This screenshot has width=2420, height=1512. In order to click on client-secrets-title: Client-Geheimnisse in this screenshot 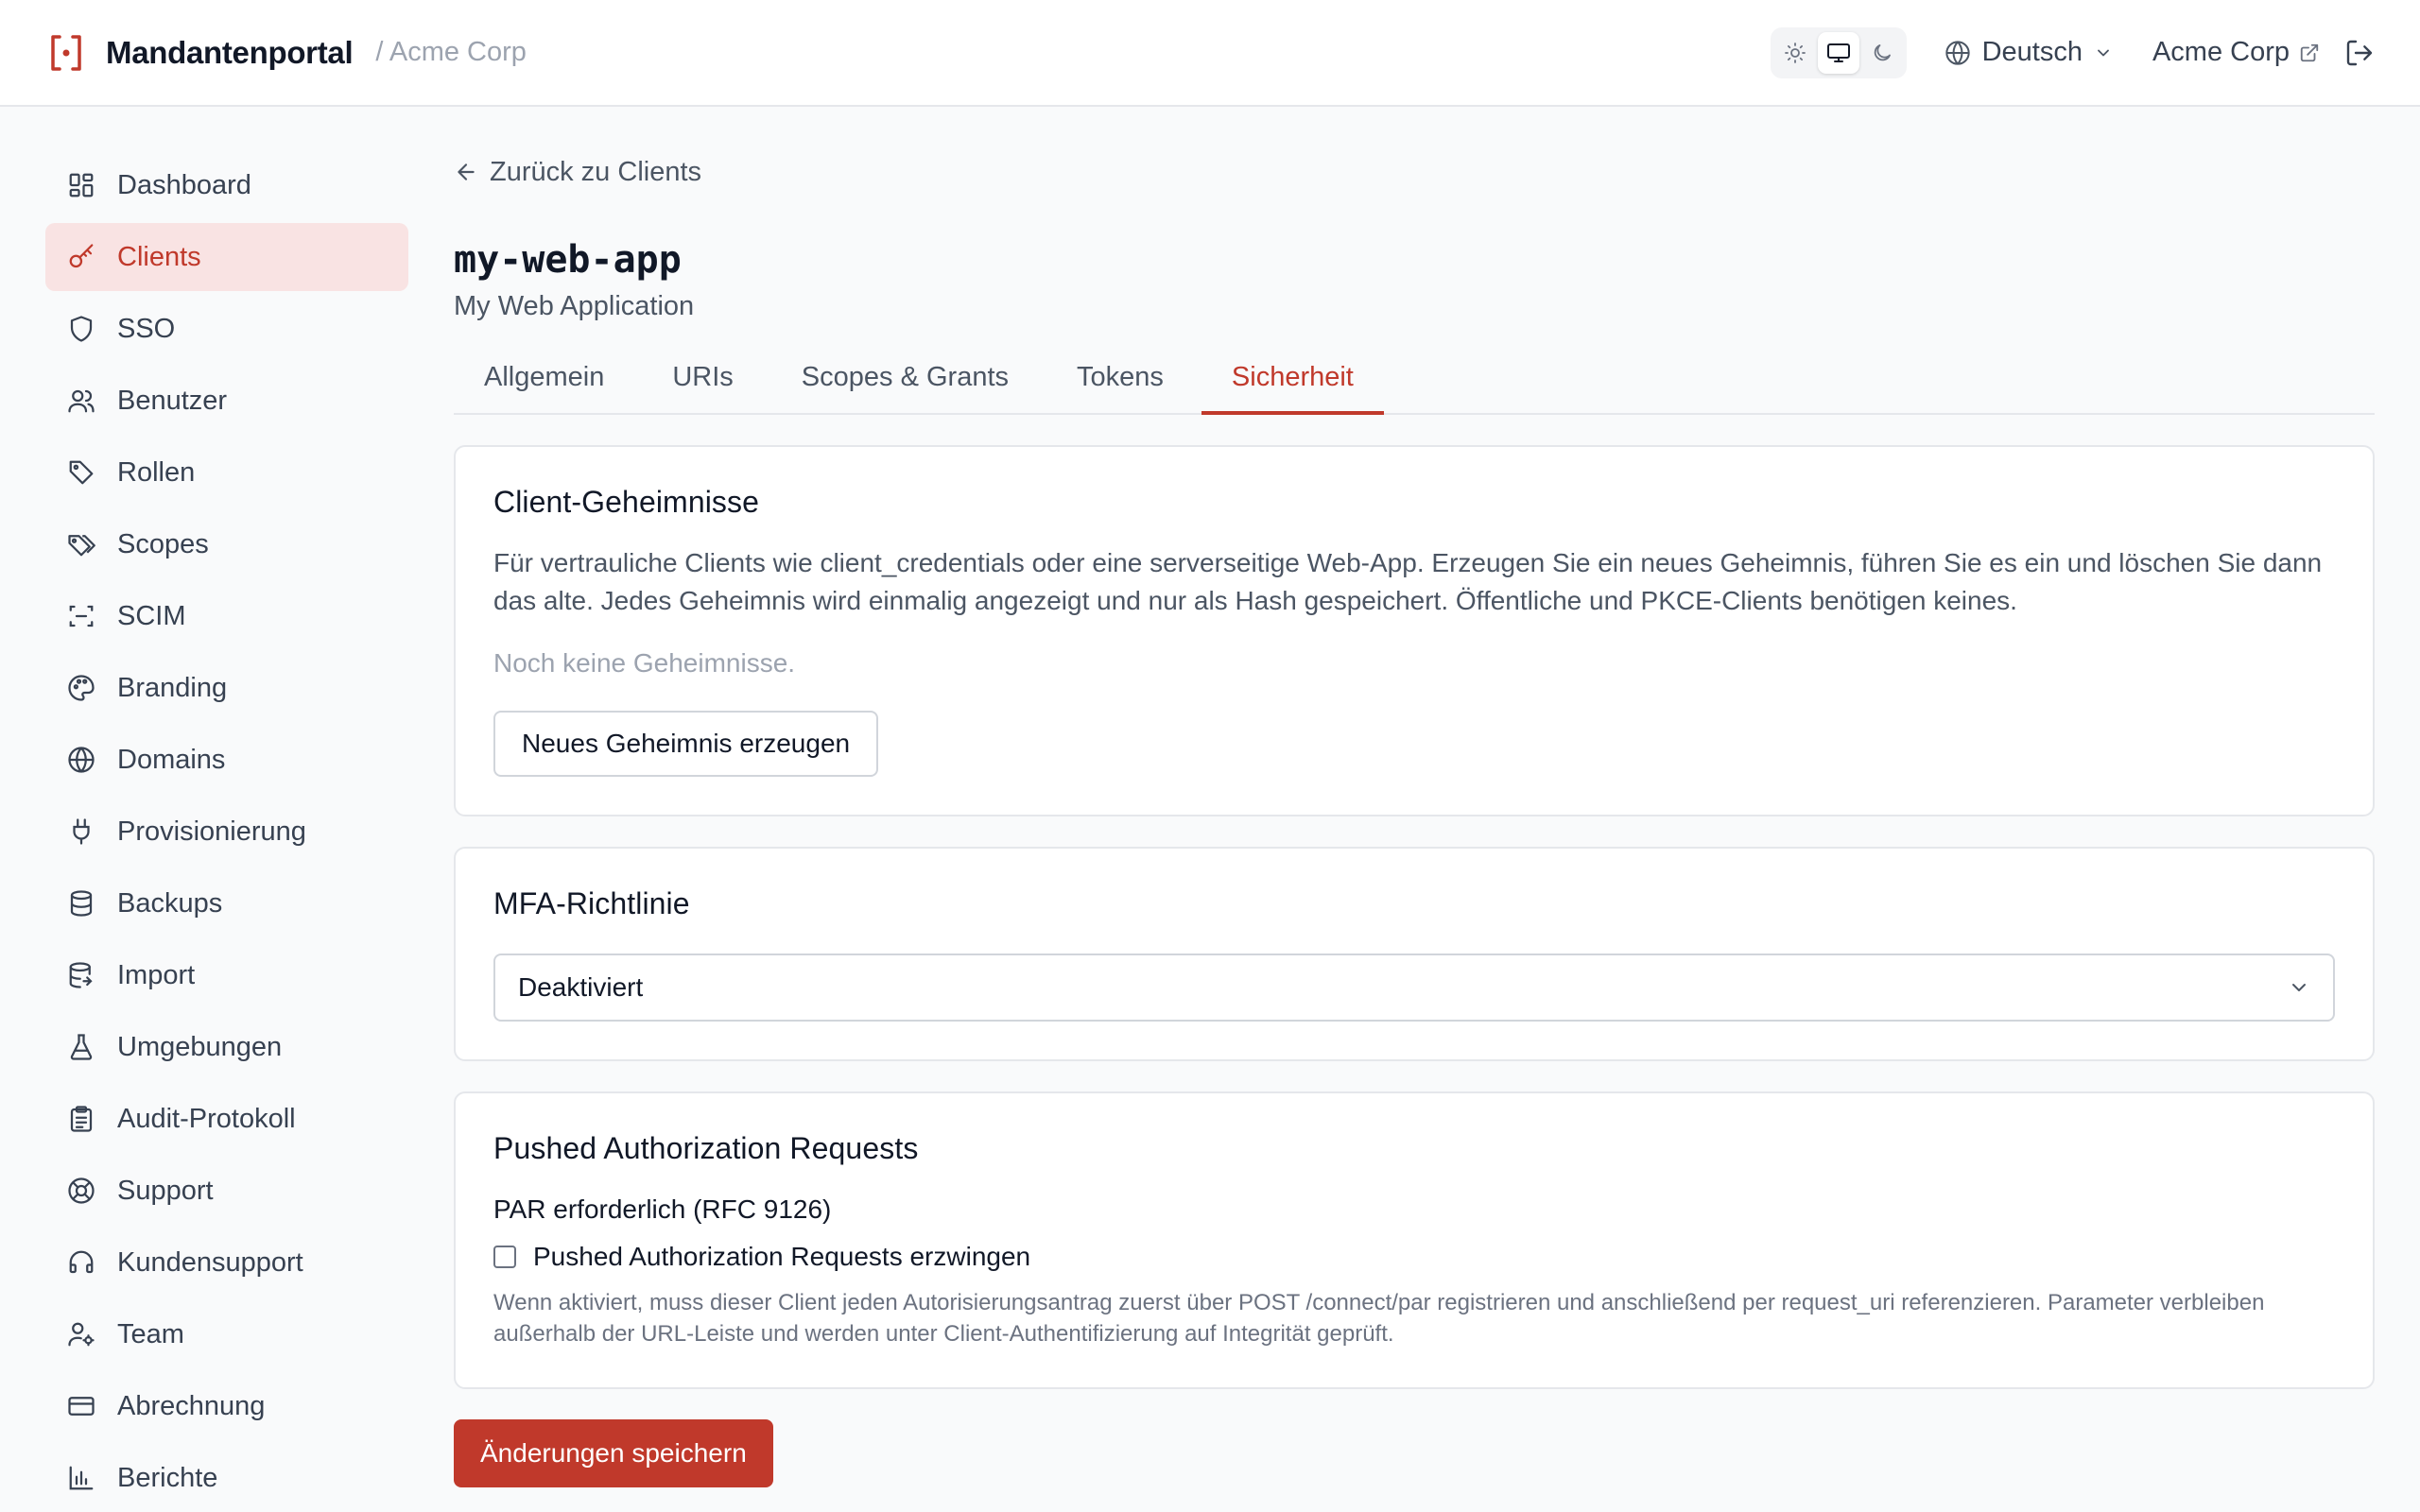, I will do `click(626, 502)`.